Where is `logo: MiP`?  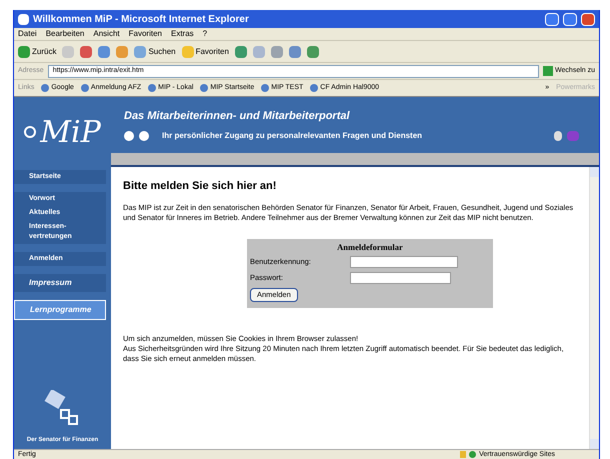
logo: MiP is located at coordinates (70, 133).